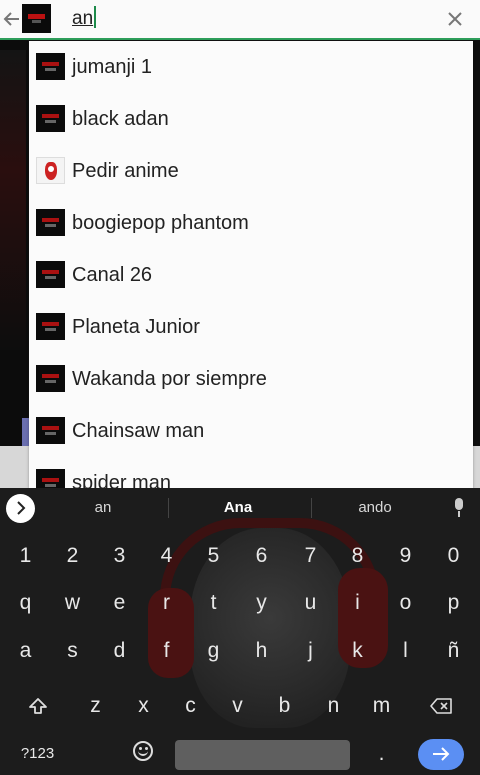  Describe the element at coordinates (166, 651) in the screenshot. I see `key-f: f` at that location.